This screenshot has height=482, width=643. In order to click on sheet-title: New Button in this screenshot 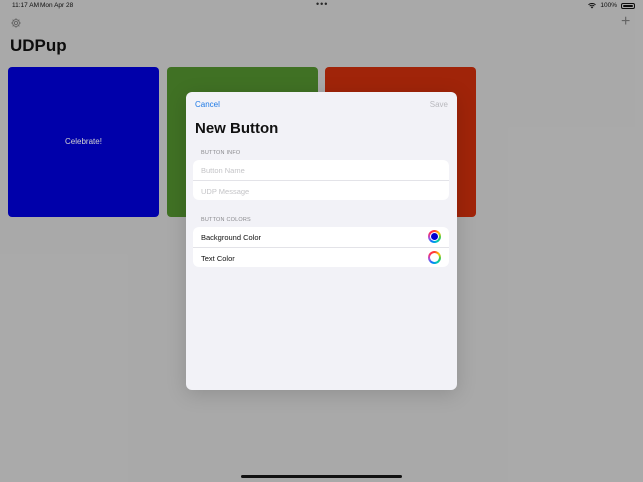, I will do `click(237, 128)`.